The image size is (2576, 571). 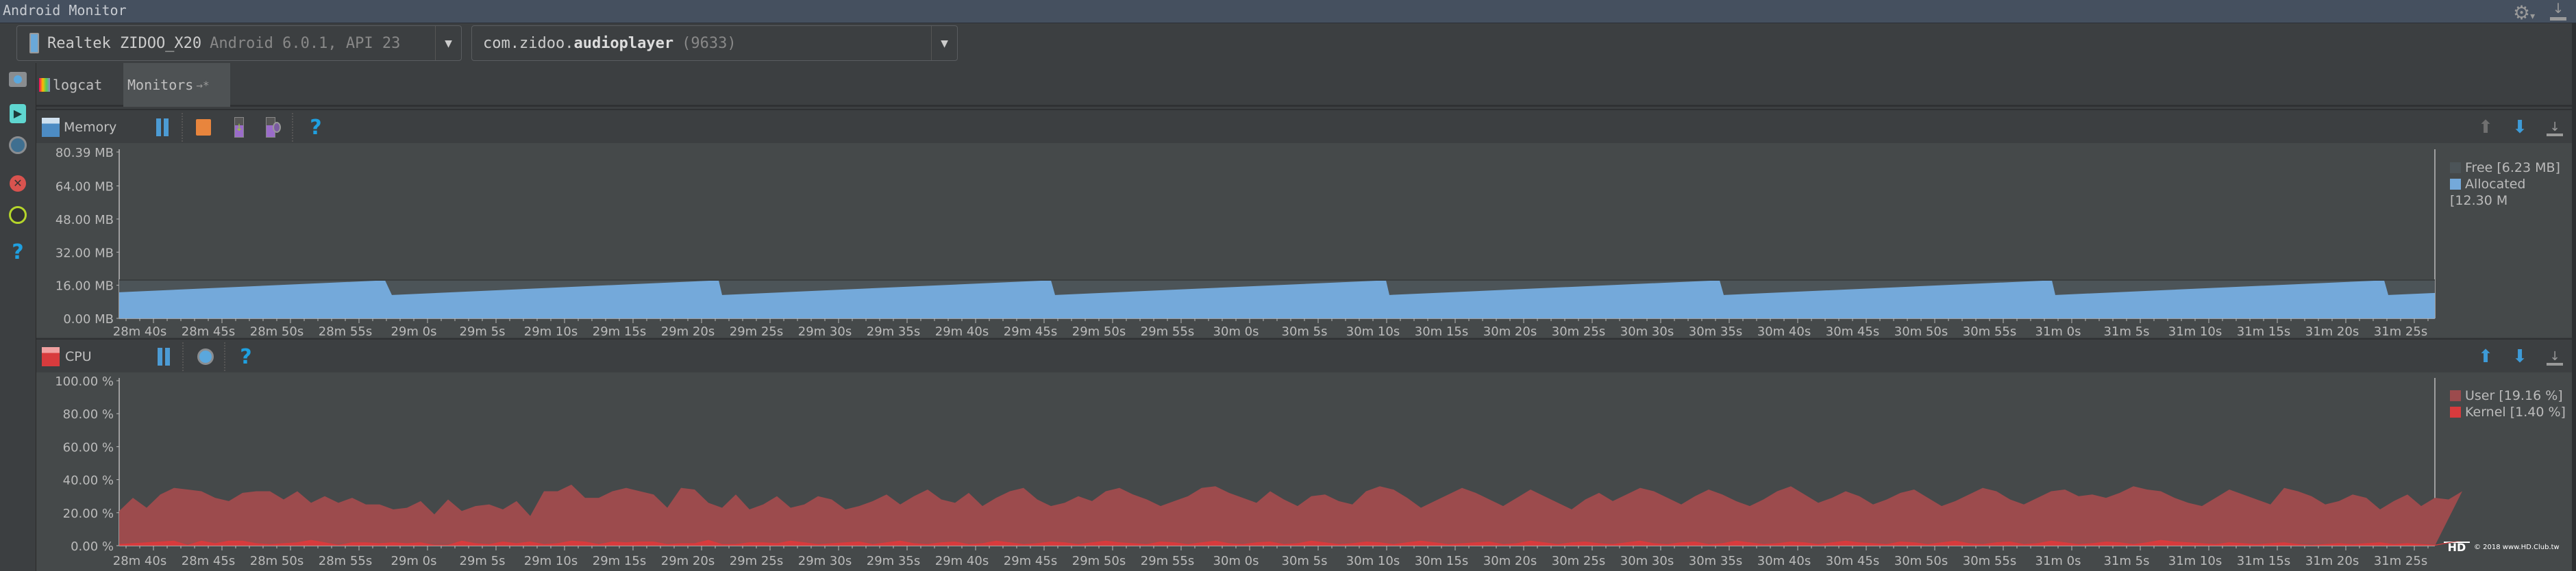 What do you see at coordinates (50, 357) in the screenshot?
I see `cpu-icon` at bounding box center [50, 357].